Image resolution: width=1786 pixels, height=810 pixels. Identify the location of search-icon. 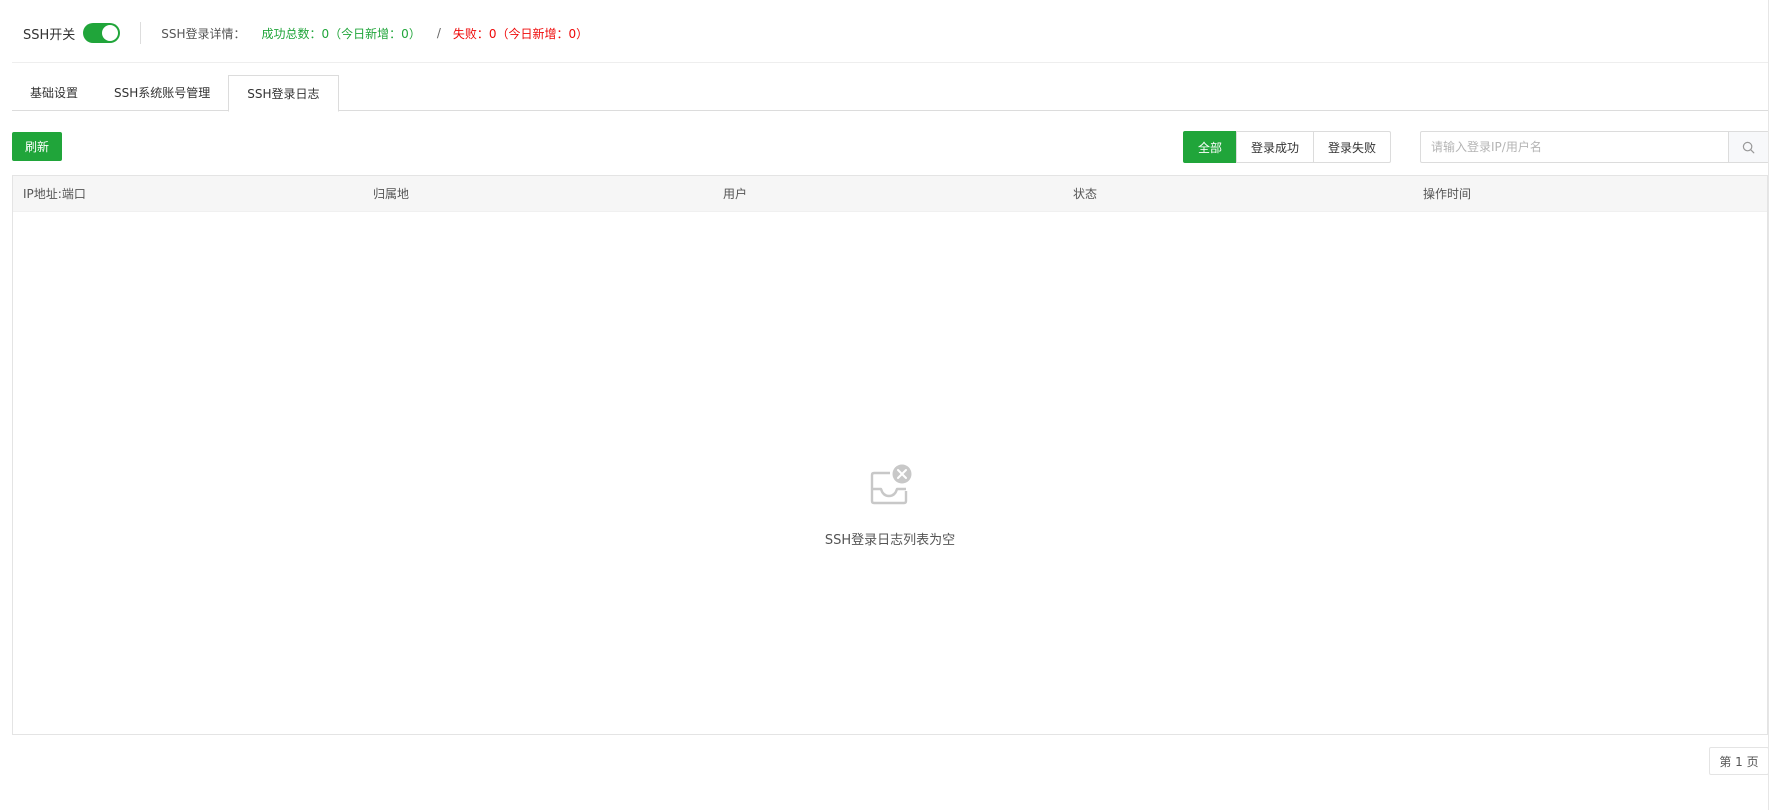
(1748, 147).